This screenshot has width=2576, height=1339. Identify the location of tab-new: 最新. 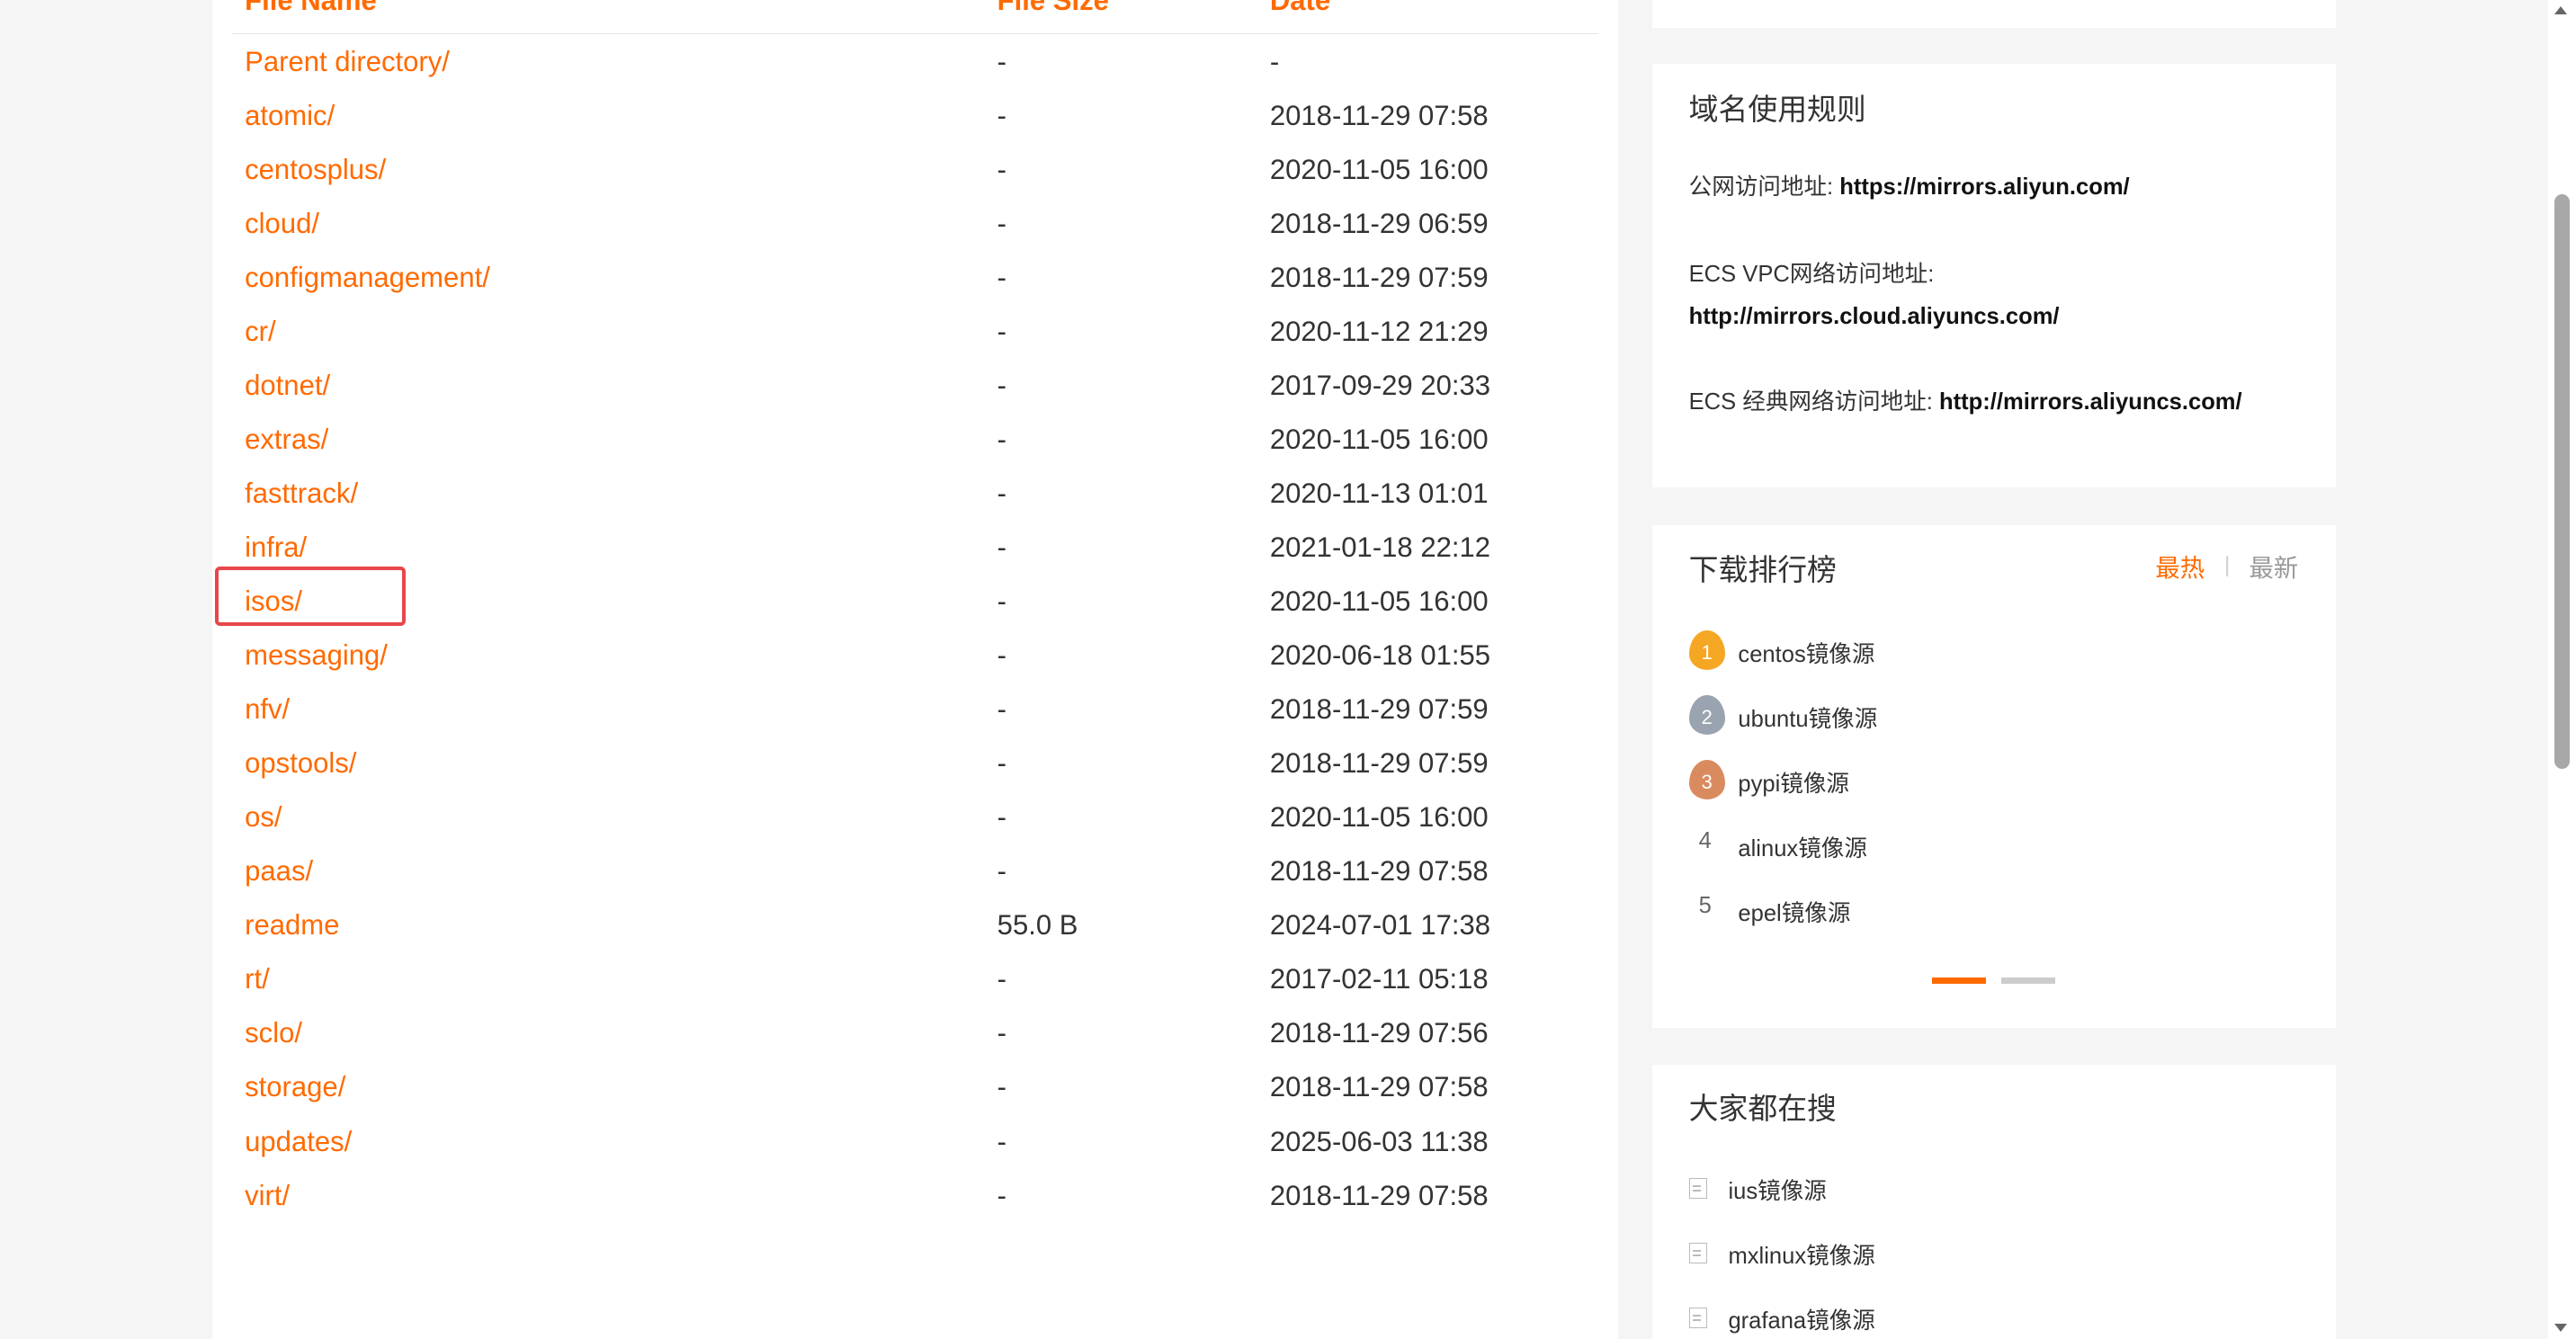
(2273, 568).